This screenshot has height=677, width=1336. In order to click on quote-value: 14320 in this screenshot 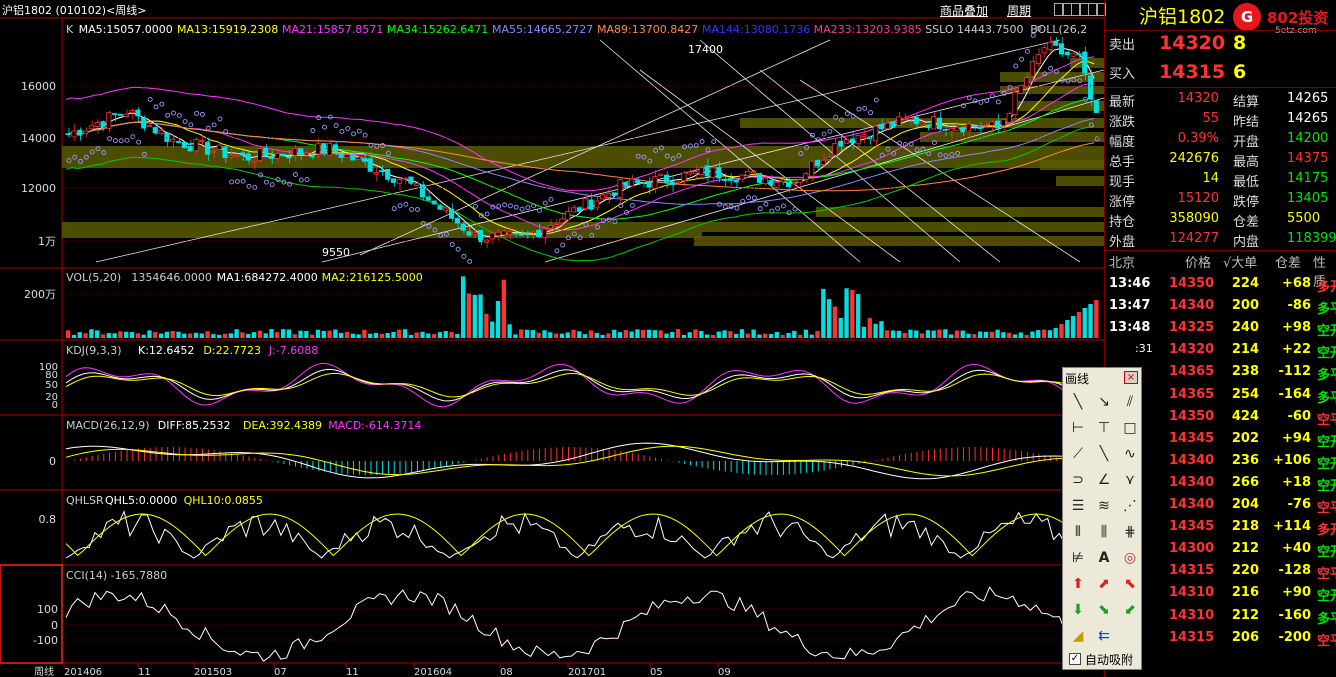, I will do `click(1198, 98)`.